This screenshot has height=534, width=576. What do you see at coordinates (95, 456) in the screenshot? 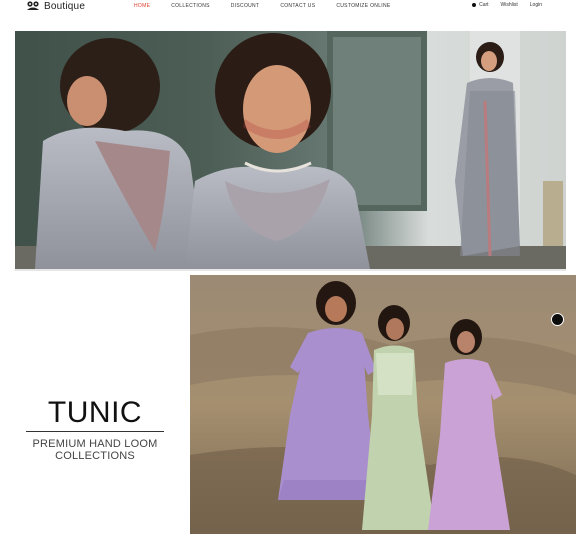
I see `tunic-subtitle-line2: COLLECTIONS` at bounding box center [95, 456].